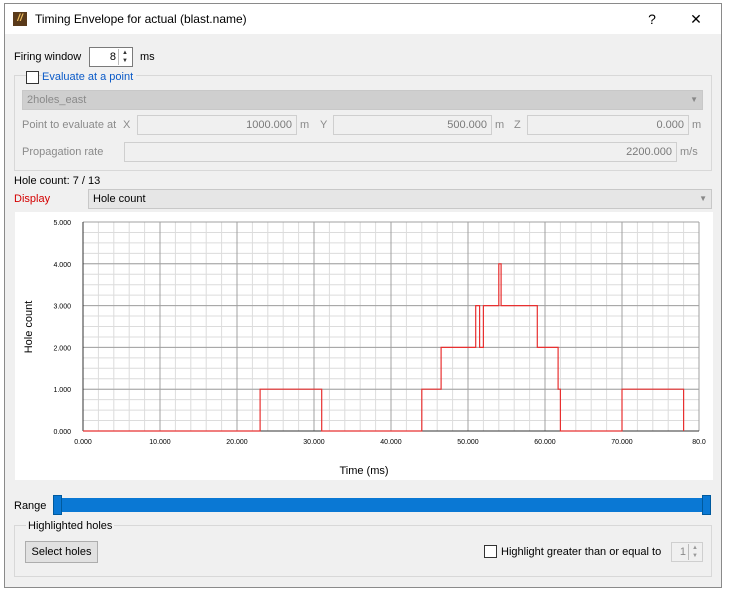 The width and height of the screenshot is (736, 595). Describe the element at coordinates (30, 506) in the screenshot. I see `range-label: Range` at that location.